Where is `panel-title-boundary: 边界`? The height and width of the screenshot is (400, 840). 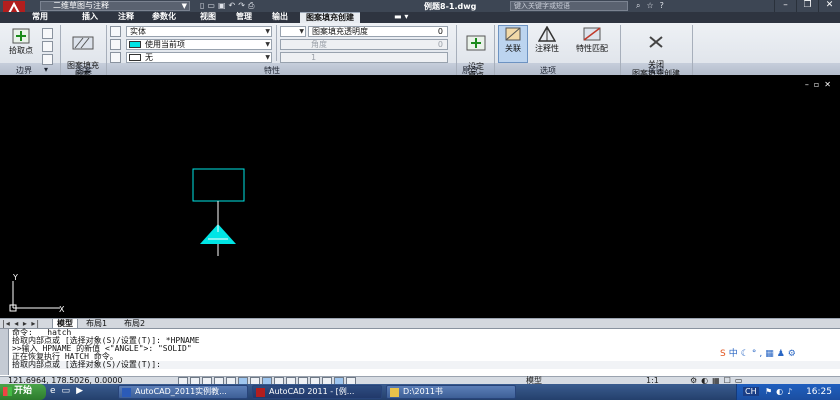
panel-title-boundary: 边界 is located at coordinates (24, 70).